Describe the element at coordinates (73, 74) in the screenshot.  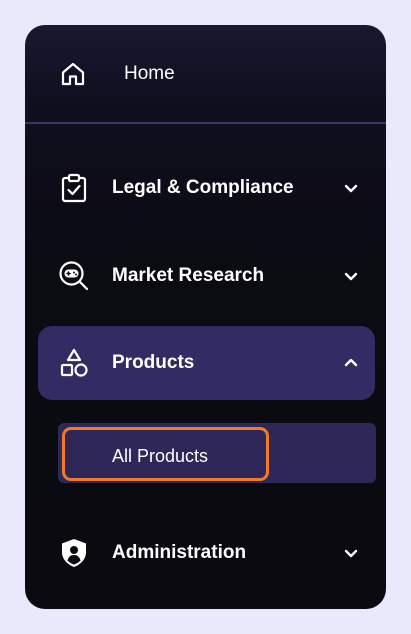
I see `home-icon` at that location.